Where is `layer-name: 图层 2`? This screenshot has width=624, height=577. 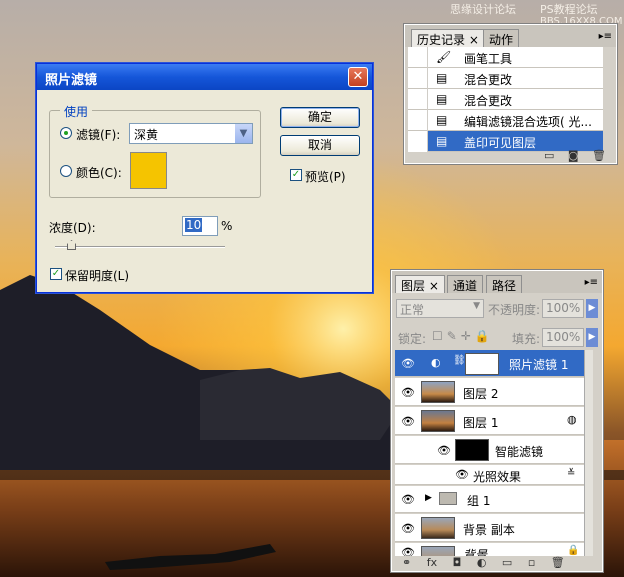
layer-name: 图层 2 is located at coordinates (481, 394).